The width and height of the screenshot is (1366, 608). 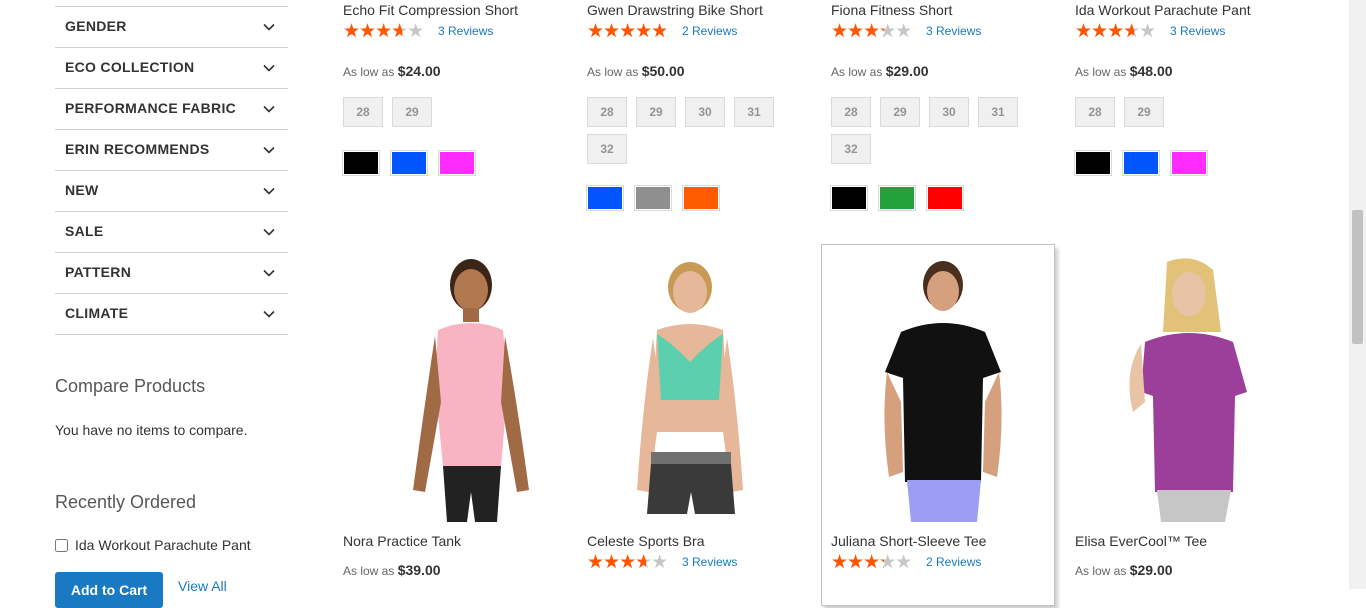 I want to click on filter-performance-fabric: PERFORMANCE FABRIC, so click(x=171, y=109).